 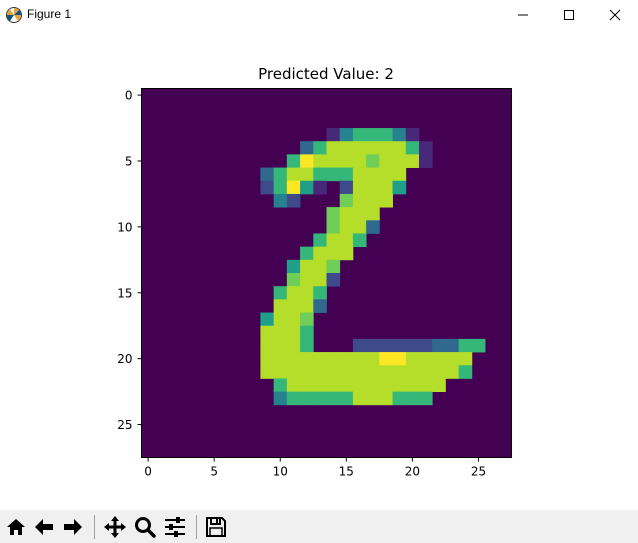 What do you see at coordinates (44, 527) in the screenshot?
I see `back-button` at bounding box center [44, 527].